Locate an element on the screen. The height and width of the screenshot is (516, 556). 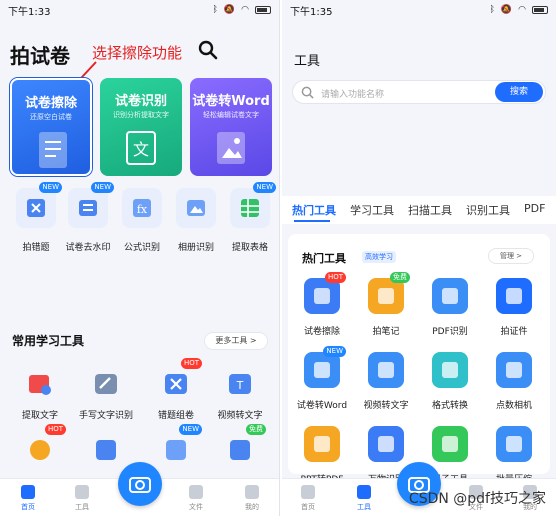
tool-formula: fx 公式识别 is located at coordinates (142, 220).